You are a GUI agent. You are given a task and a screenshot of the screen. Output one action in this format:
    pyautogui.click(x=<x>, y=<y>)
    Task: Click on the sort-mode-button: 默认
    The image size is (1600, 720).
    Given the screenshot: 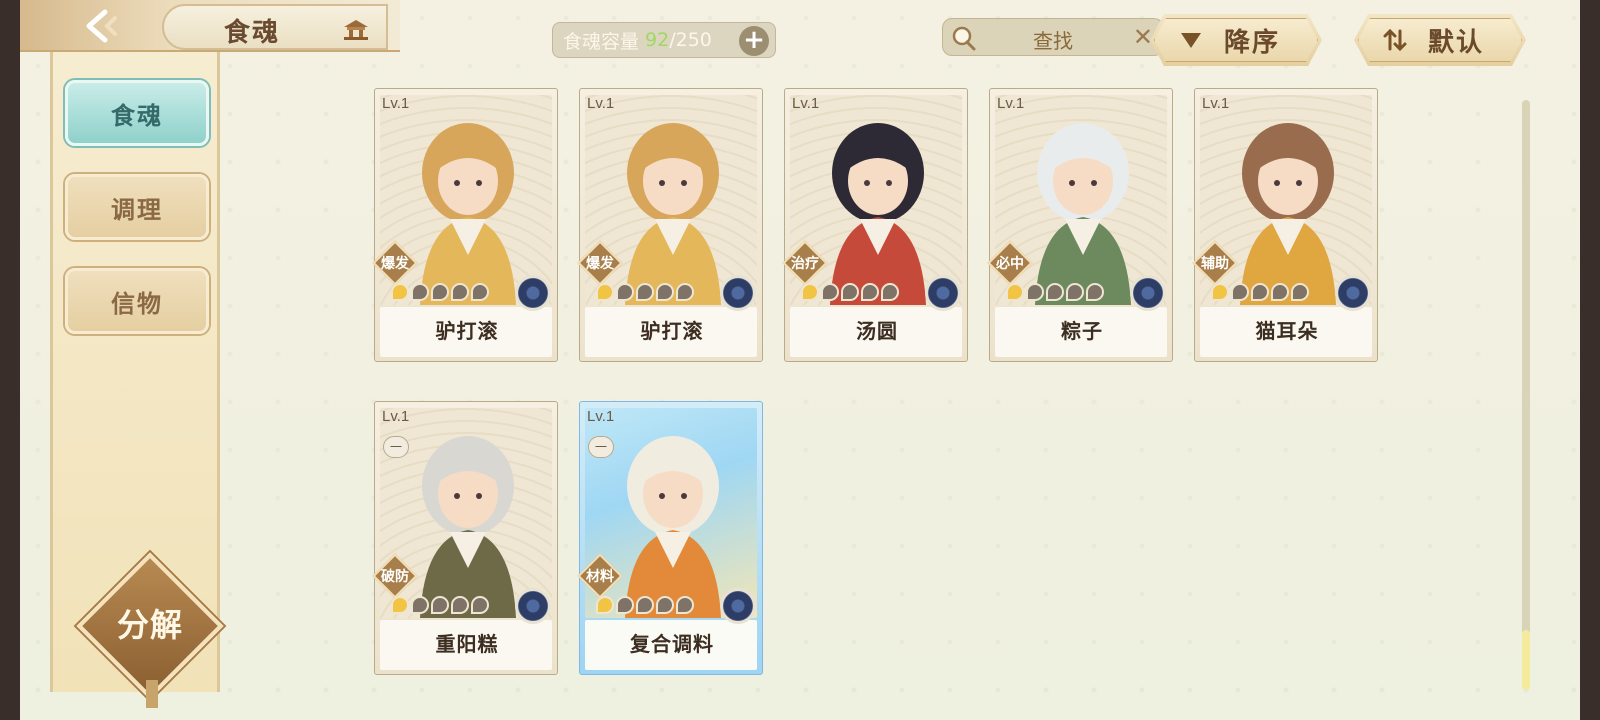 What is the action you would take?
    pyautogui.click(x=1440, y=40)
    